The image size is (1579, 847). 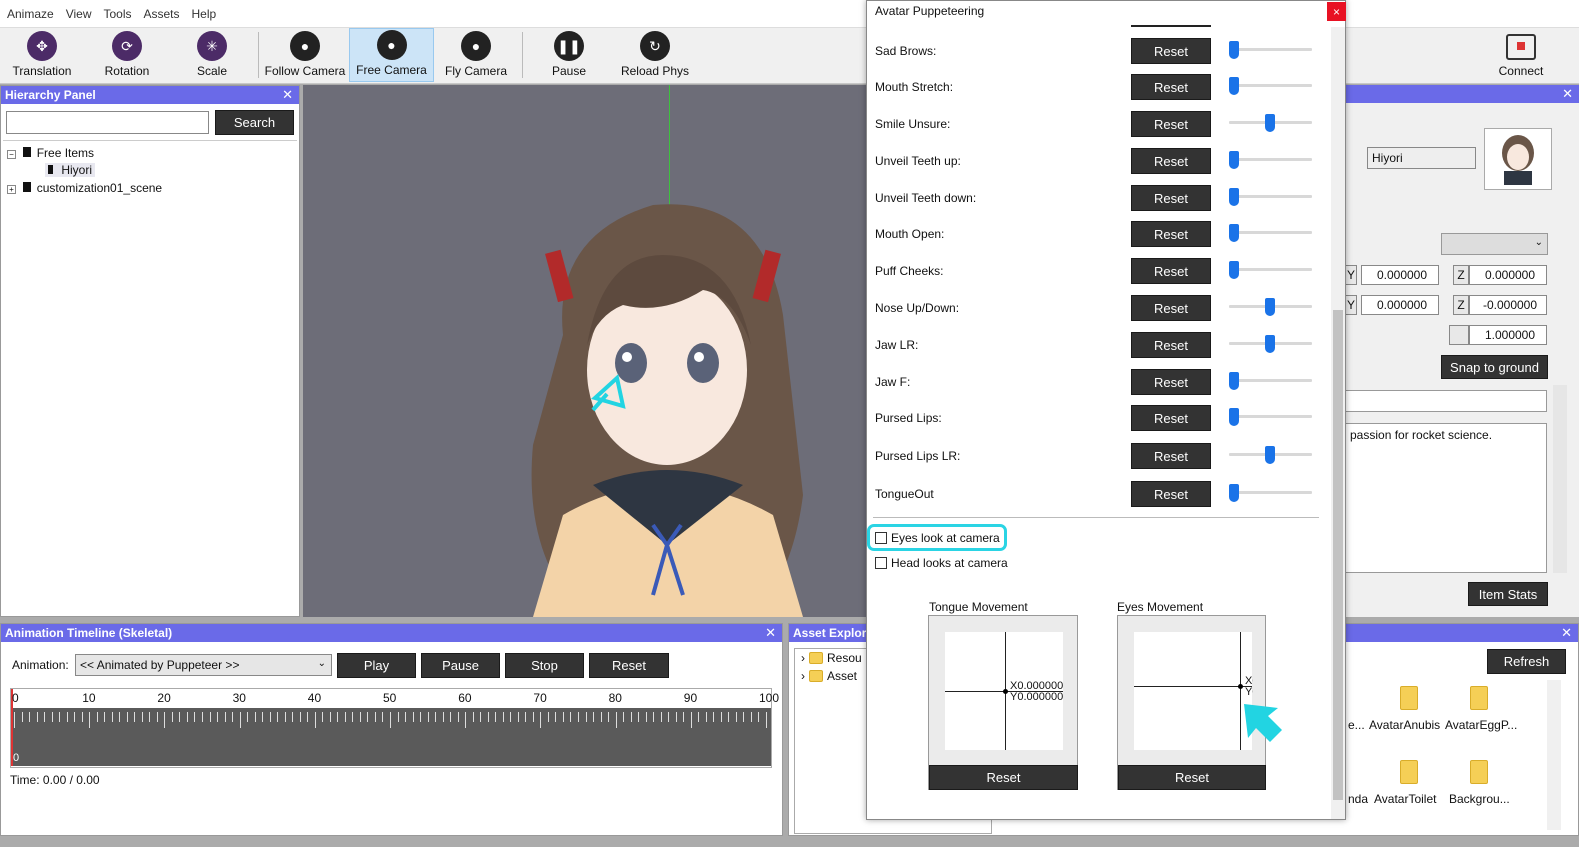 I want to click on tree-item-scene: + customization01_scene, so click(x=84, y=188).